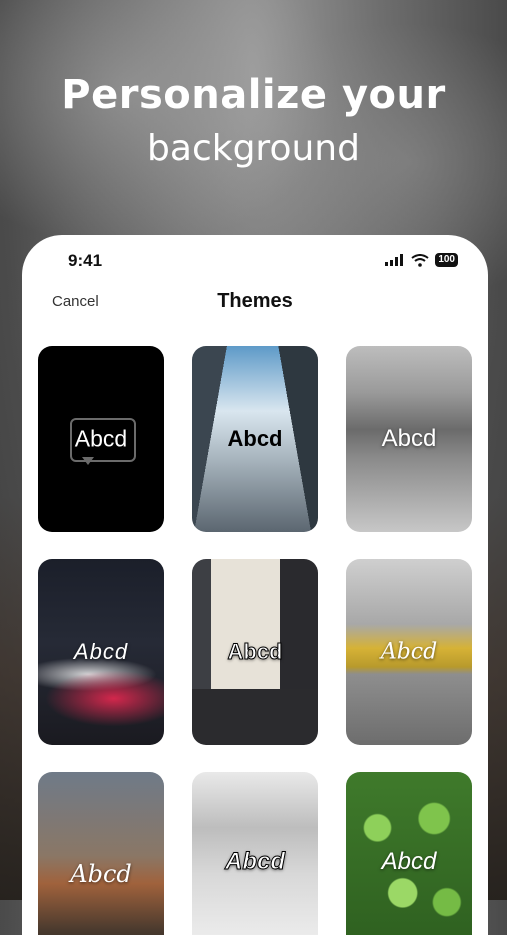  What do you see at coordinates (253, 95) in the screenshot?
I see `hero-title: Personalize your` at bounding box center [253, 95].